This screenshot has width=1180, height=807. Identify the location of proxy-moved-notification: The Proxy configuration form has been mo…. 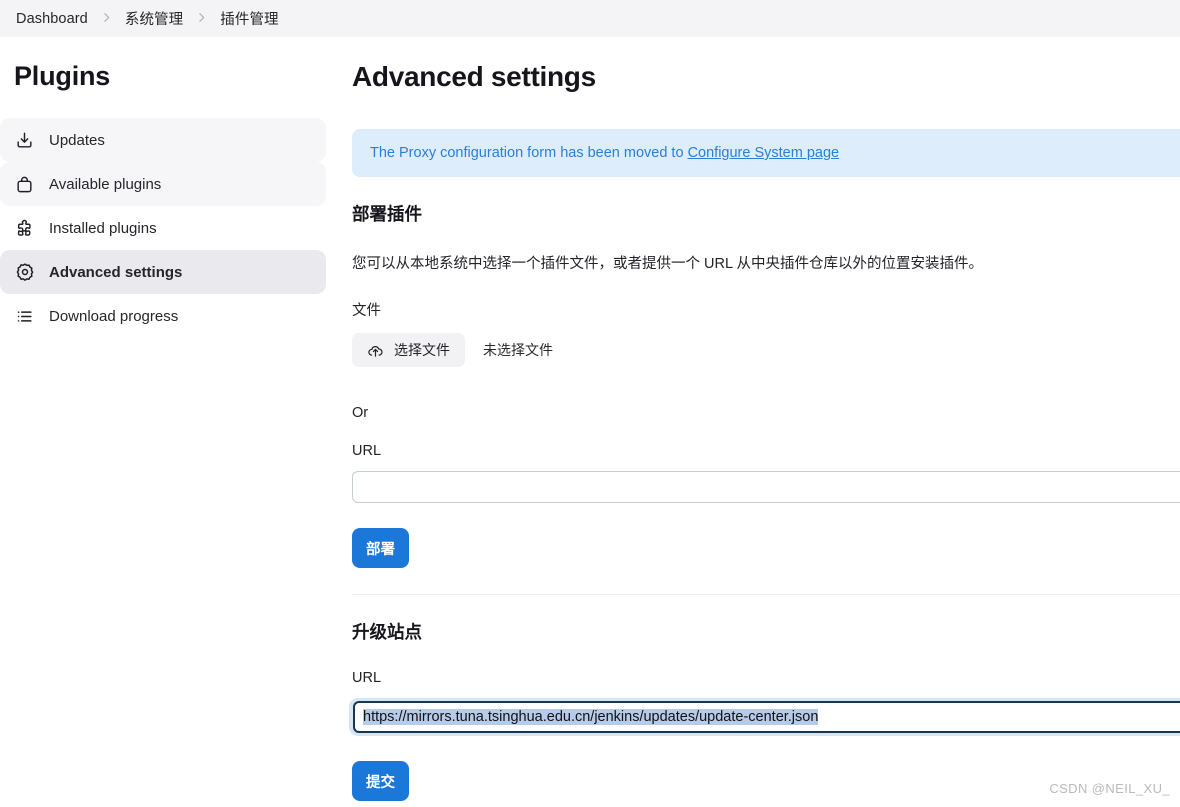
(766, 153).